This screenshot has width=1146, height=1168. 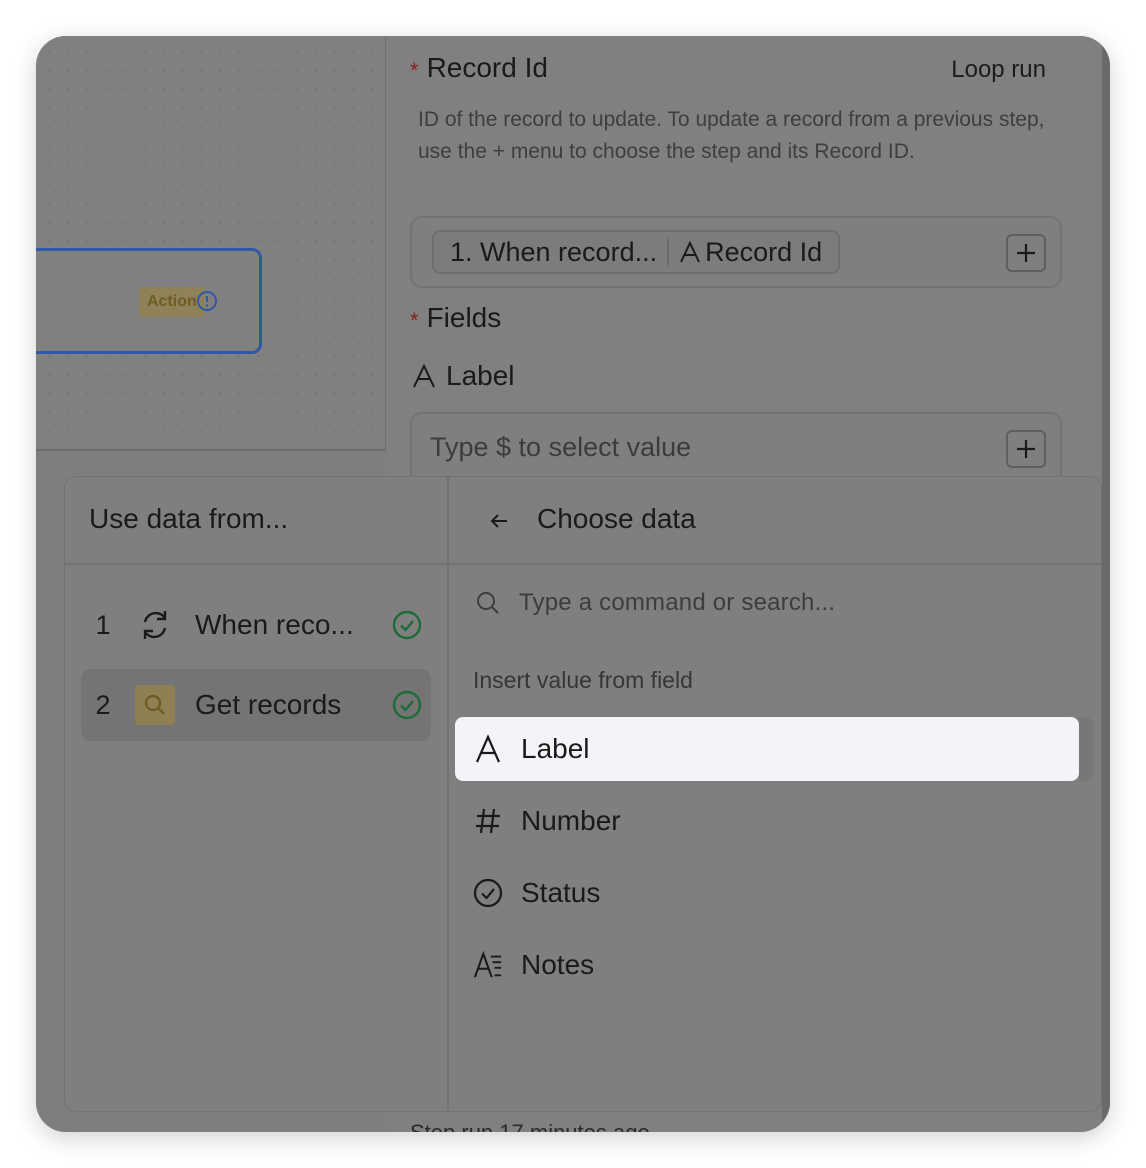 I want to click on record-id-label: Record Id, so click(x=487, y=67).